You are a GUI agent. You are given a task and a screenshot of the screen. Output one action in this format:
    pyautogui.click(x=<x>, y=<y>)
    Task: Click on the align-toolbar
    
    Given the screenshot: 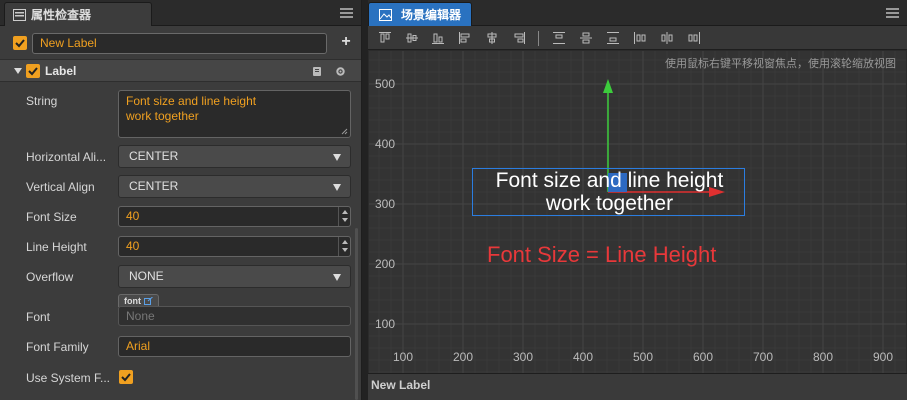 What is the action you would take?
    pyautogui.click(x=637, y=38)
    